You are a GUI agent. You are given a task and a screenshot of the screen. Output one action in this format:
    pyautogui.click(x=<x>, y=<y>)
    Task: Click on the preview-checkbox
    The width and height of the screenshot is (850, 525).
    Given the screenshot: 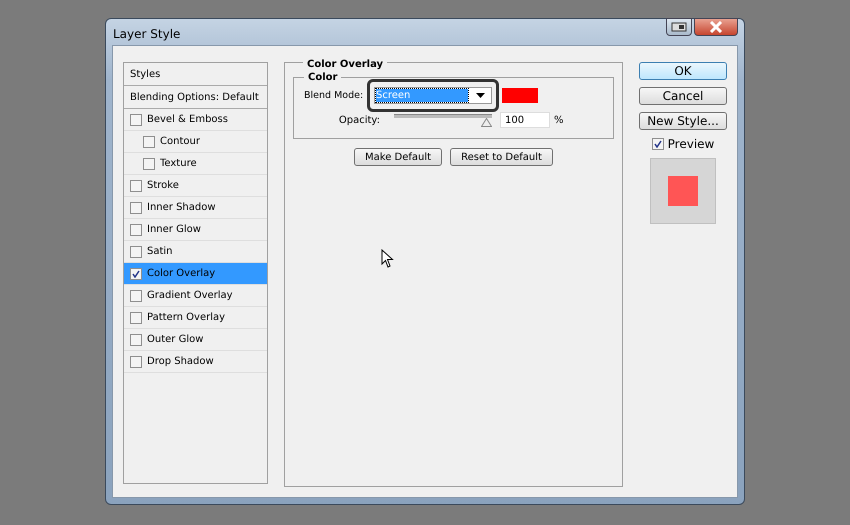 What is the action you would take?
    pyautogui.click(x=658, y=144)
    